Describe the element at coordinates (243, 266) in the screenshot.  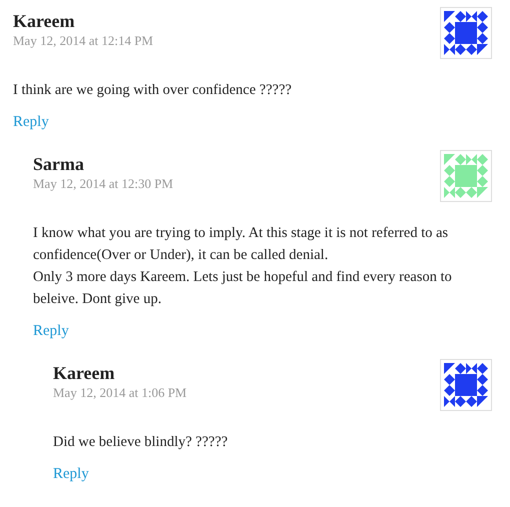
I see `comment-text: I know what you are trying to imply. At this stage it is not referred to as confidence(Over or Under), it can be called denial. Only 3 more days Kareem. Lets just be hopeful and find every reason to beleive. Dont give up.` at that location.